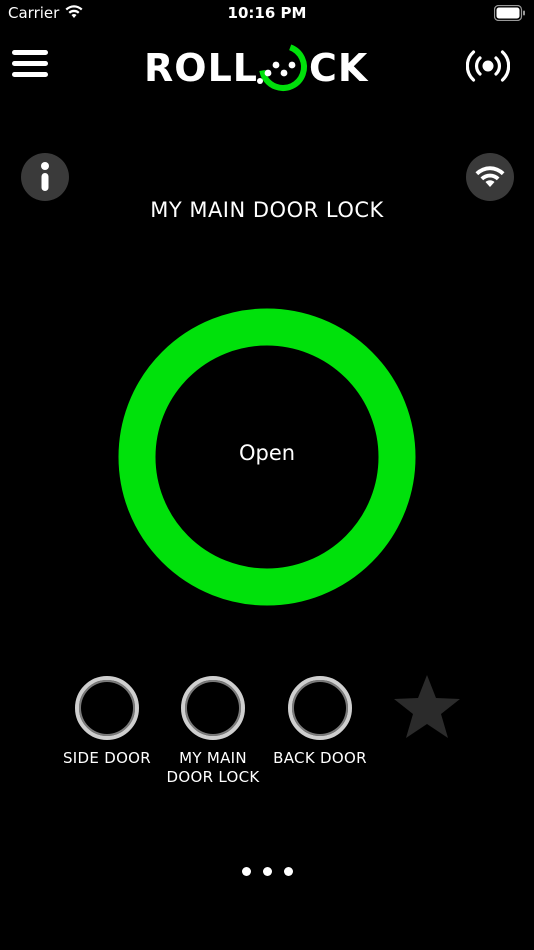 The width and height of the screenshot is (534, 950). Describe the element at coordinates (201, 68) in the screenshot. I see `logo-text-left: ROLL` at that location.